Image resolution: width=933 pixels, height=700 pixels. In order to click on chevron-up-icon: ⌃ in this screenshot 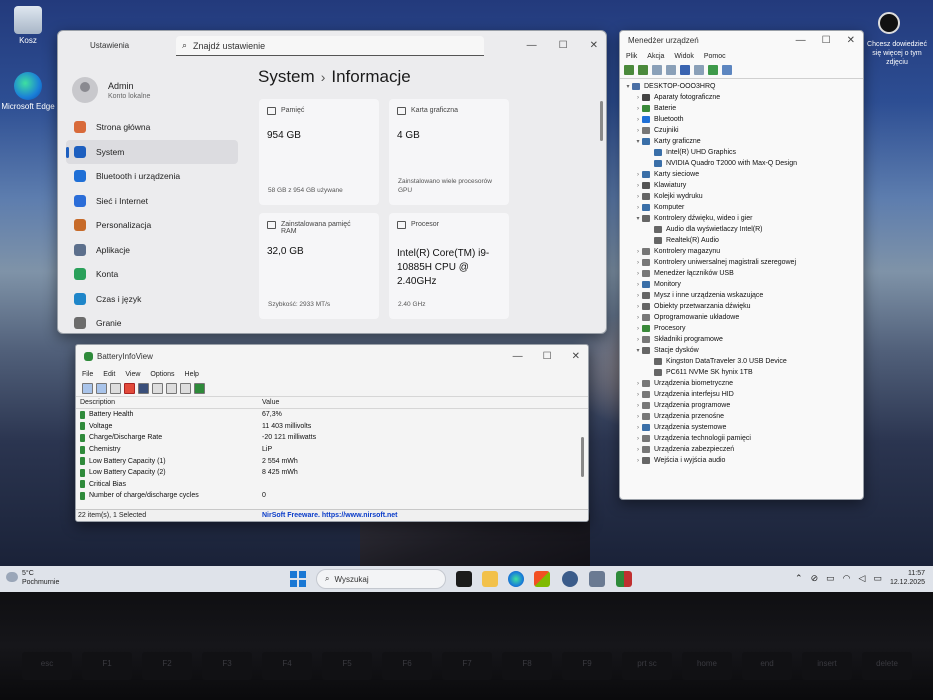, I will do `click(799, 578)`.